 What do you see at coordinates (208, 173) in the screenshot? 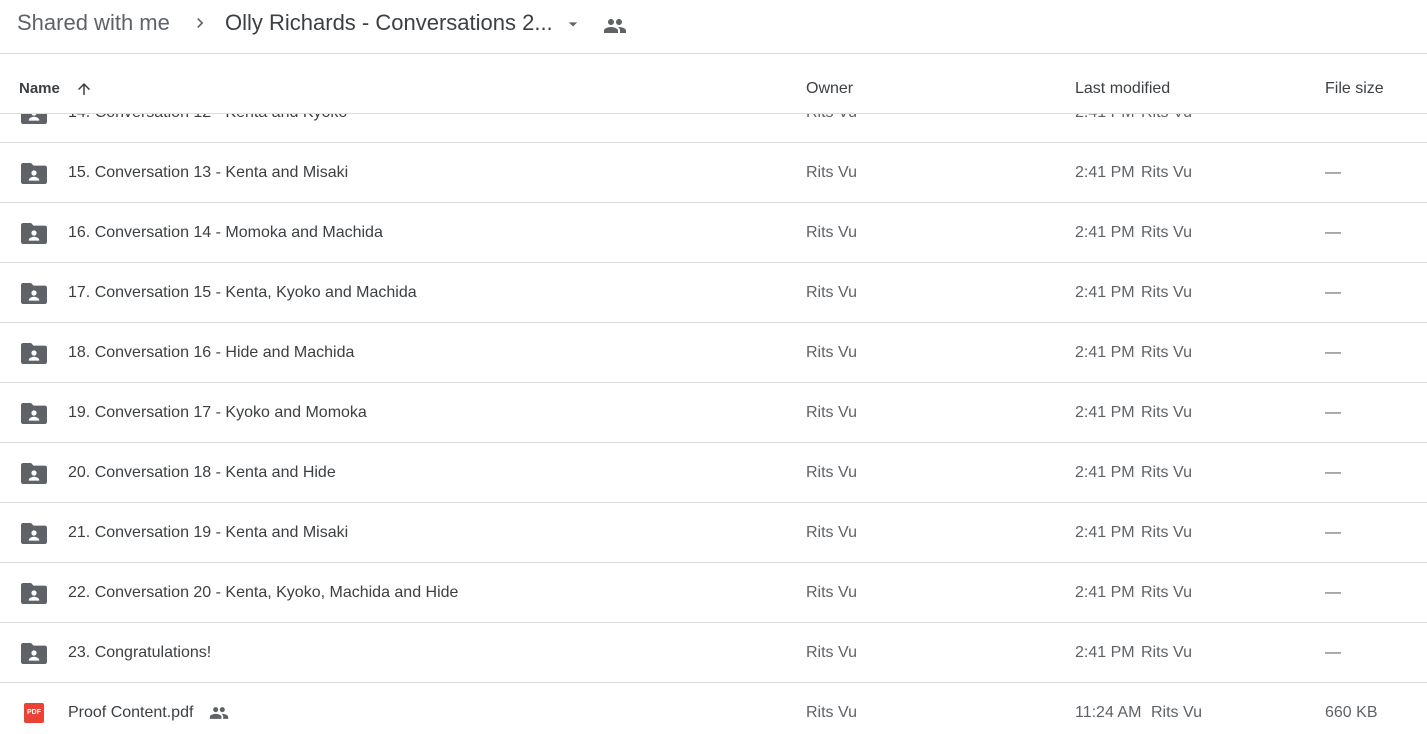
I see `file-name: 15. Conversation 13 - Kenta and Misaki` at bounding box center [208, 173].